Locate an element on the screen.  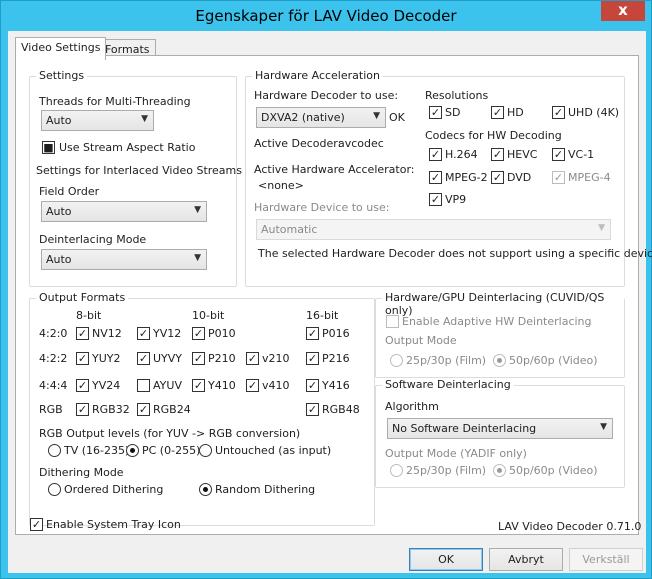
threads-select: Auto ▼ is located at coordinates (97, 120).